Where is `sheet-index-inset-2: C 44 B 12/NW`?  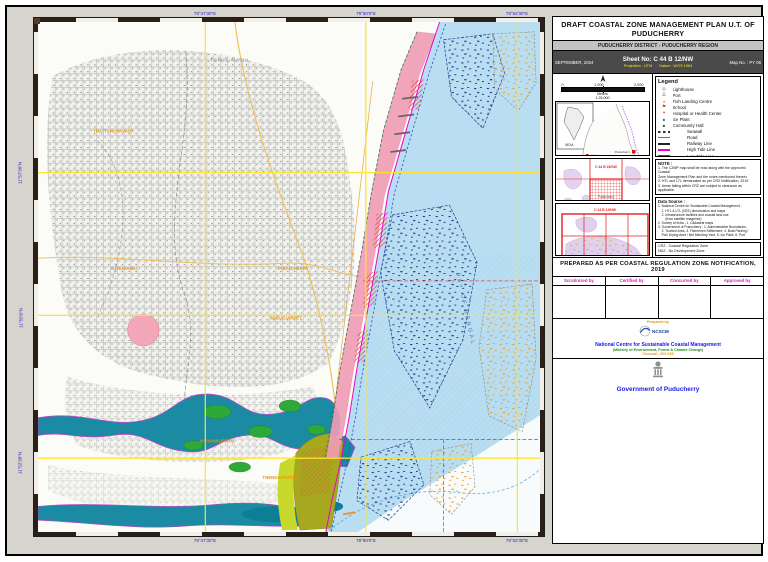
sheet-index-inset-2: C 44 B 12/NW is located at coordinates (602, 229).